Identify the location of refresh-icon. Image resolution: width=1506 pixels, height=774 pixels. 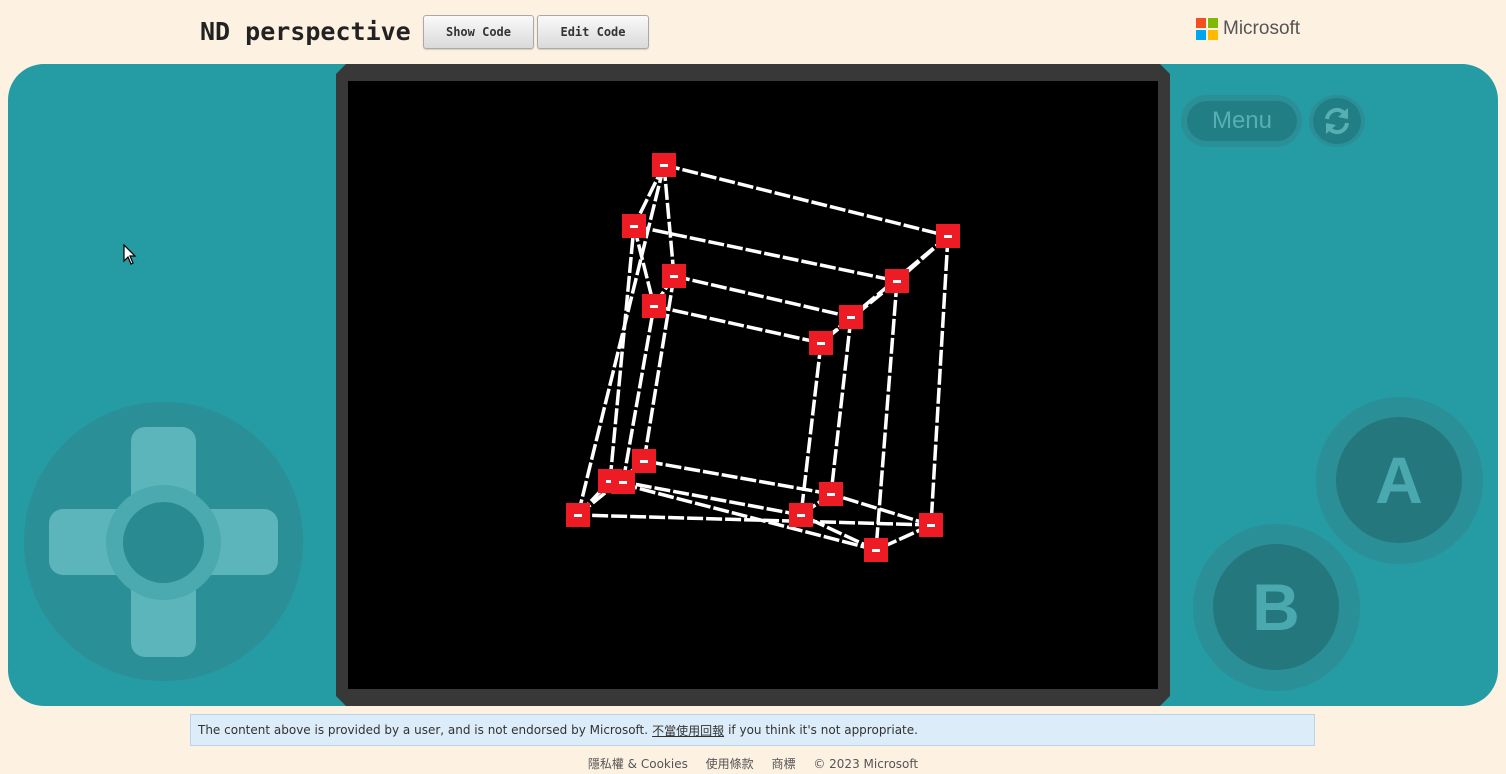
(1337, 121).